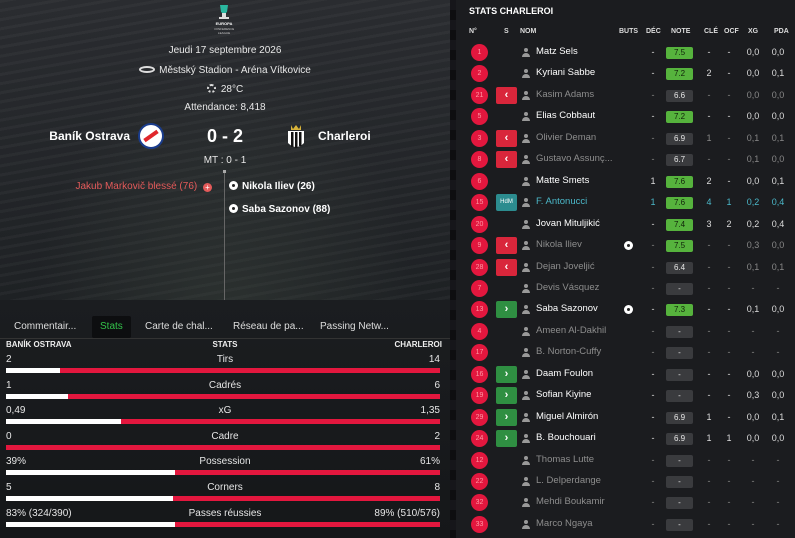 The image size is (795, 538). Describe the element at coordinates (625, 524) in the screenshot. I see `player-row: 33 Marco Ngaya - - - - - -` at that location.